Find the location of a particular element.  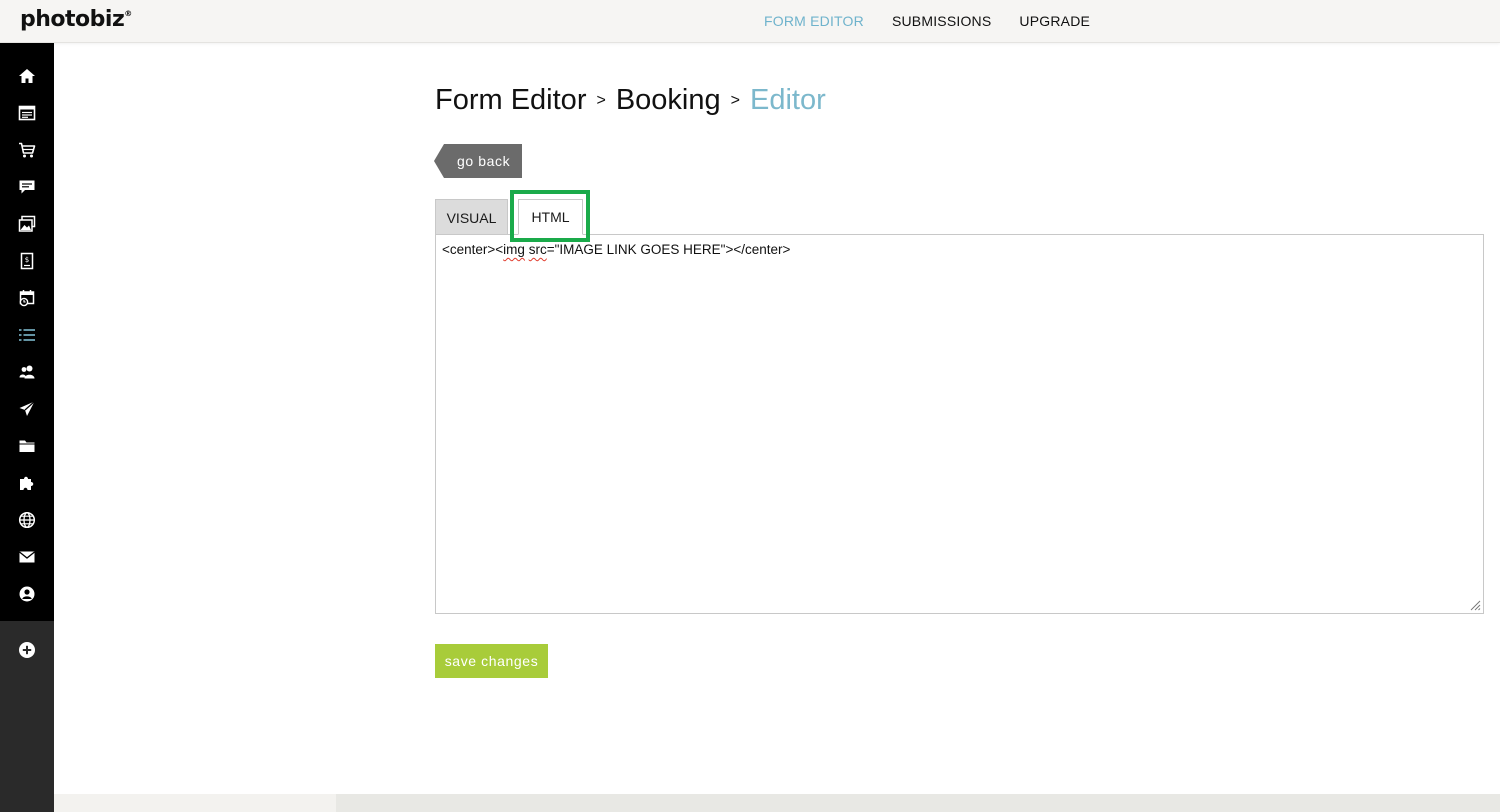

home-icon is located at coordinates (27, 76).